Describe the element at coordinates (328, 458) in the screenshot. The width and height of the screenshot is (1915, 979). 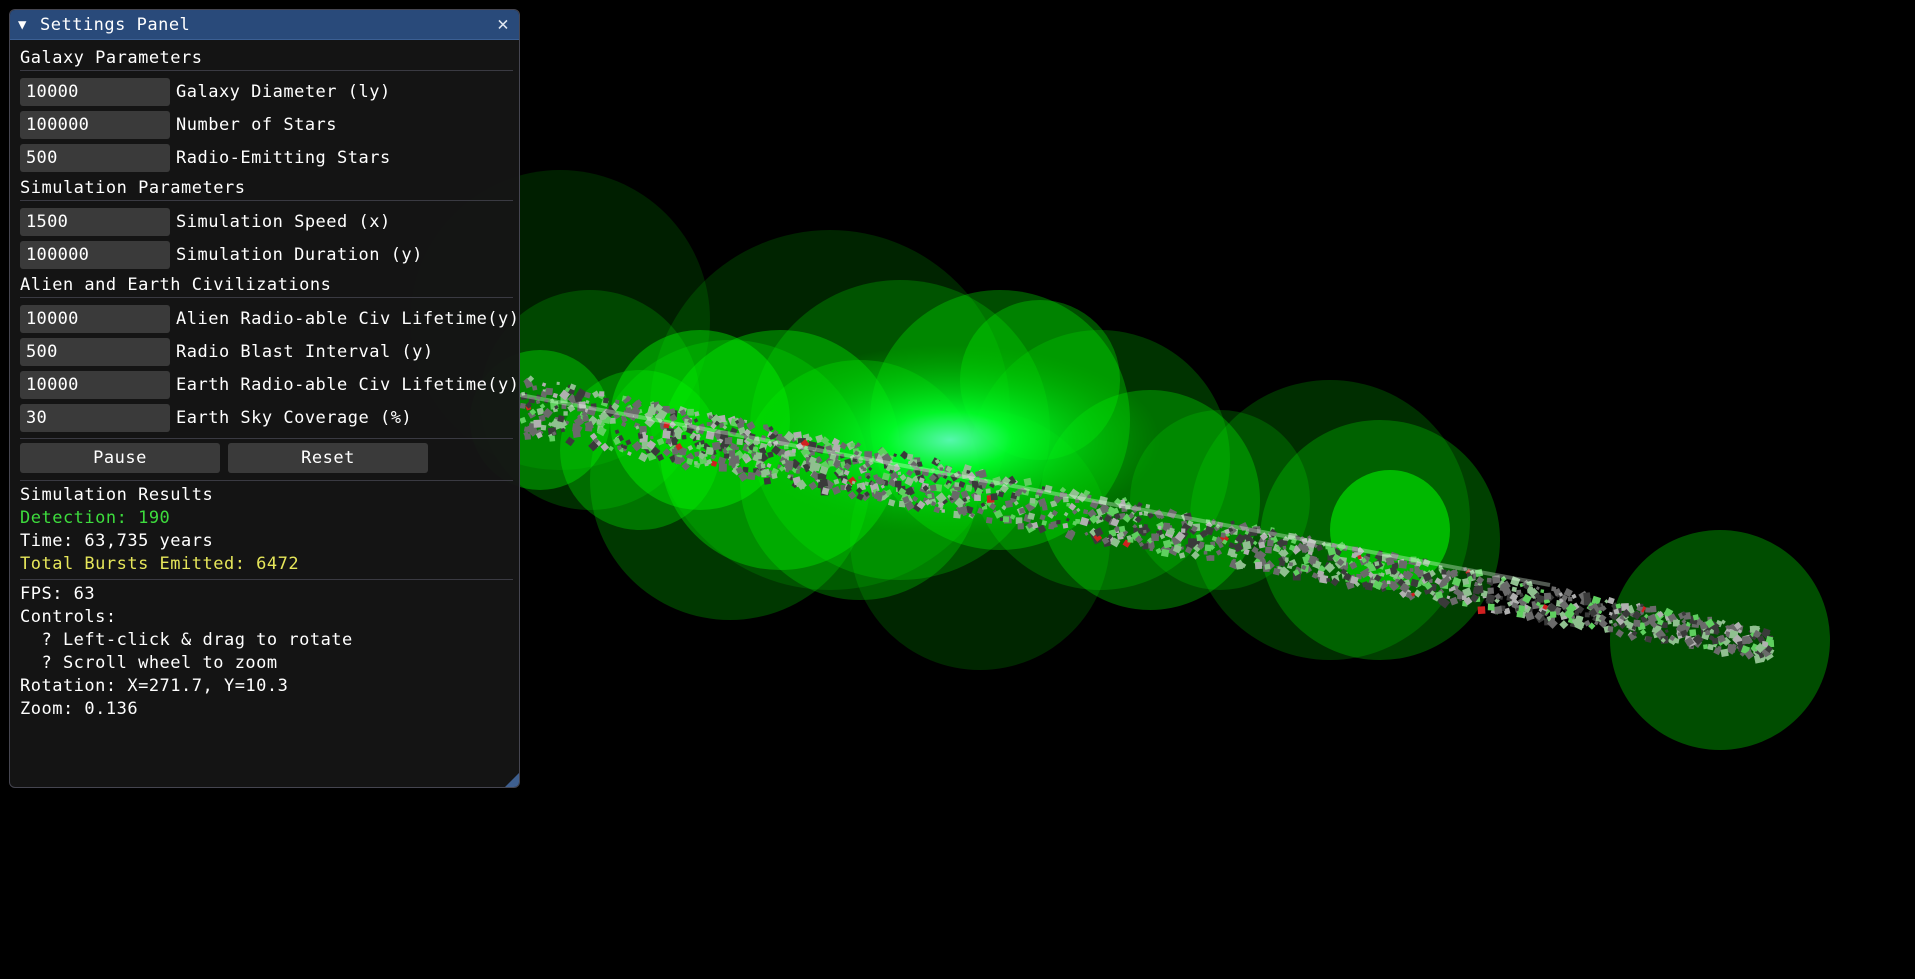
I see `reset-button: Reset` at that location.